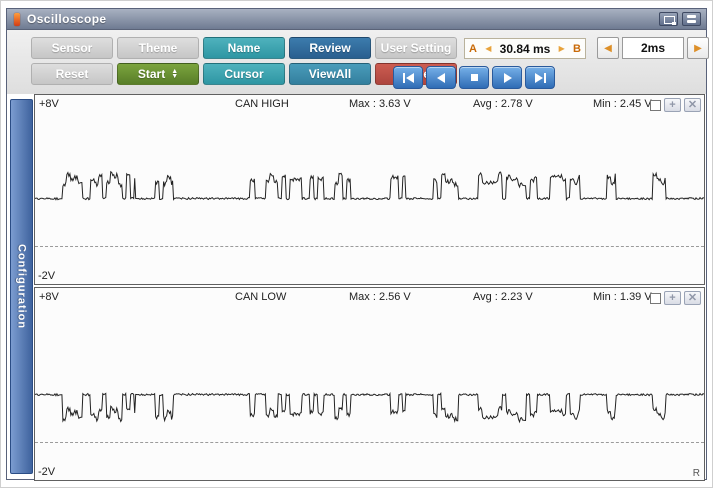  I want to click on play-icon, so click(507, 77).